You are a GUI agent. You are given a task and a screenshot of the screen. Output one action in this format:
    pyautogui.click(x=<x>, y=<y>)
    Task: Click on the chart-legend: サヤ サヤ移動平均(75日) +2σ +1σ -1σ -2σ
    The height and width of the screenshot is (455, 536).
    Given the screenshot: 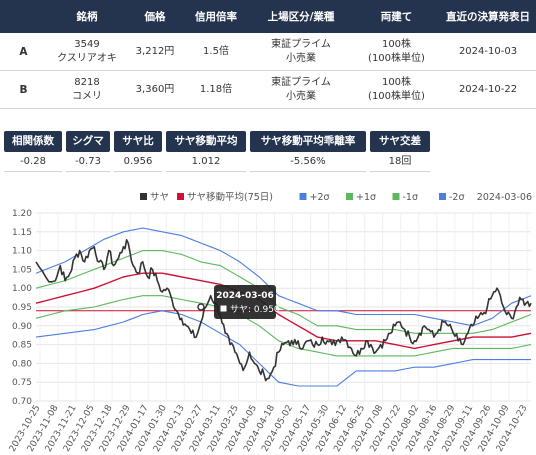 What is the action you would take?
    pyautogui.click(x=302, y=197)
    